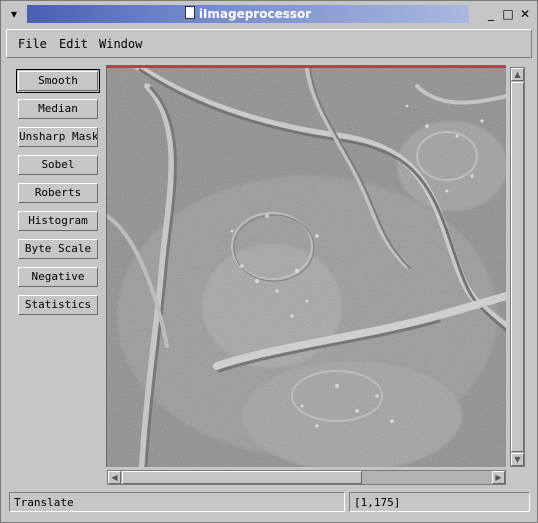 The image size is (538, 523). I want to click on horizontal-scroll-thumb, so click(242, 477).